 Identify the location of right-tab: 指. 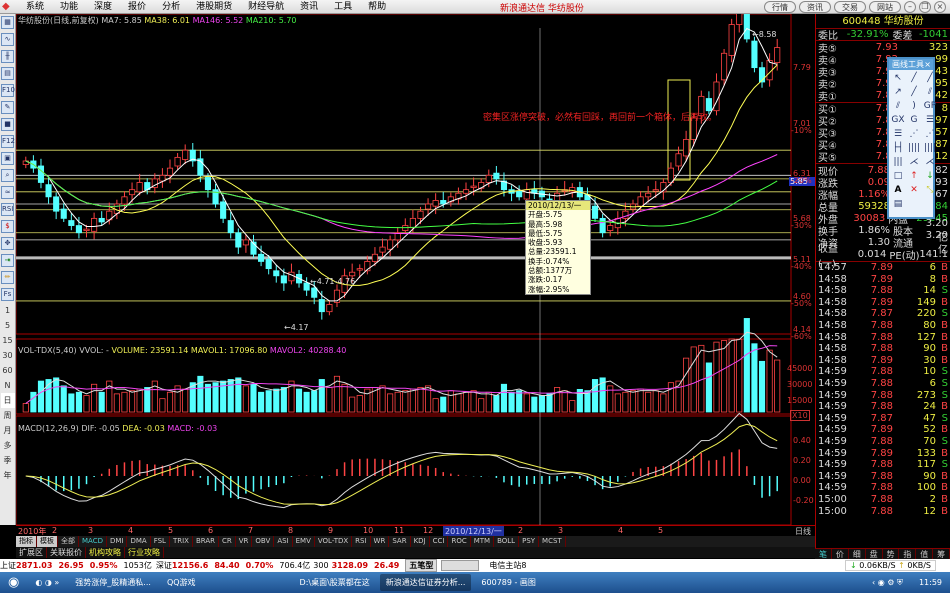
(908, 554).